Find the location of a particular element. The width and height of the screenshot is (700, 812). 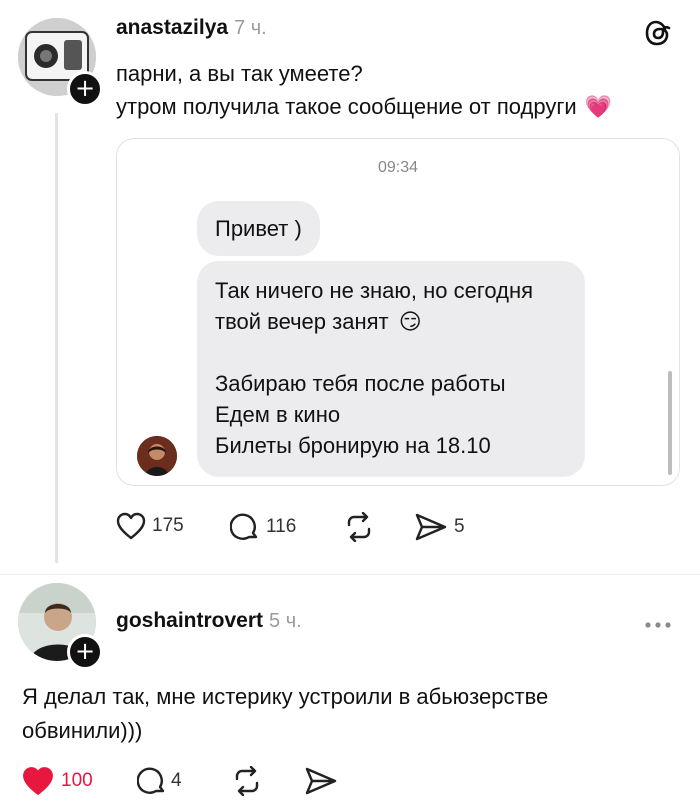

message-time: 09:34 is located at coordinates (398, 167).